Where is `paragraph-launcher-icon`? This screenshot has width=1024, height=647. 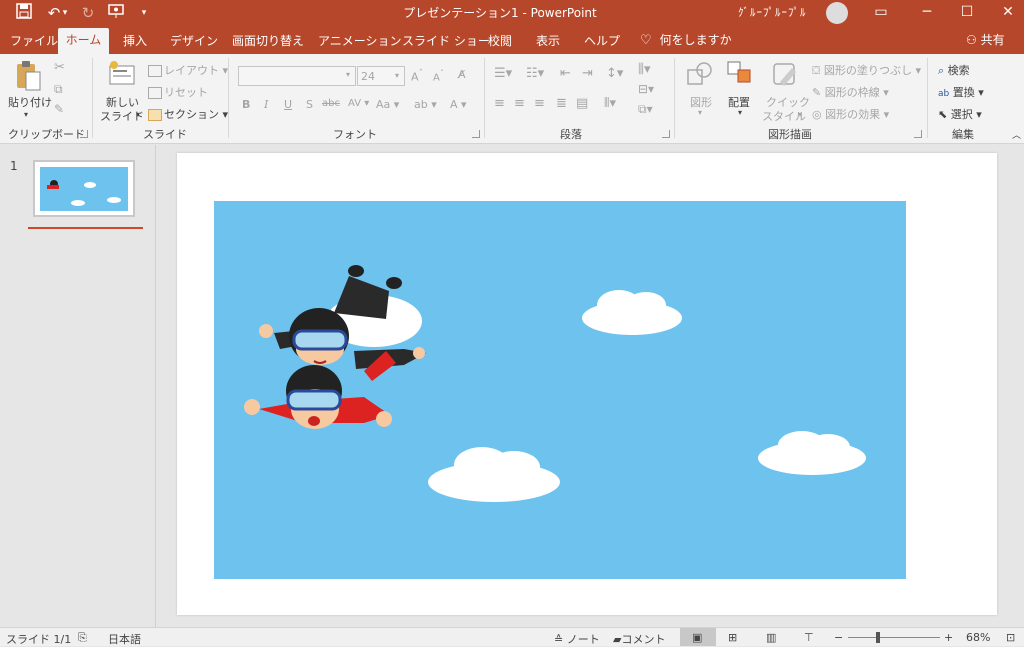 paragraph-launcher-icon is located at coordinates (666, 134).